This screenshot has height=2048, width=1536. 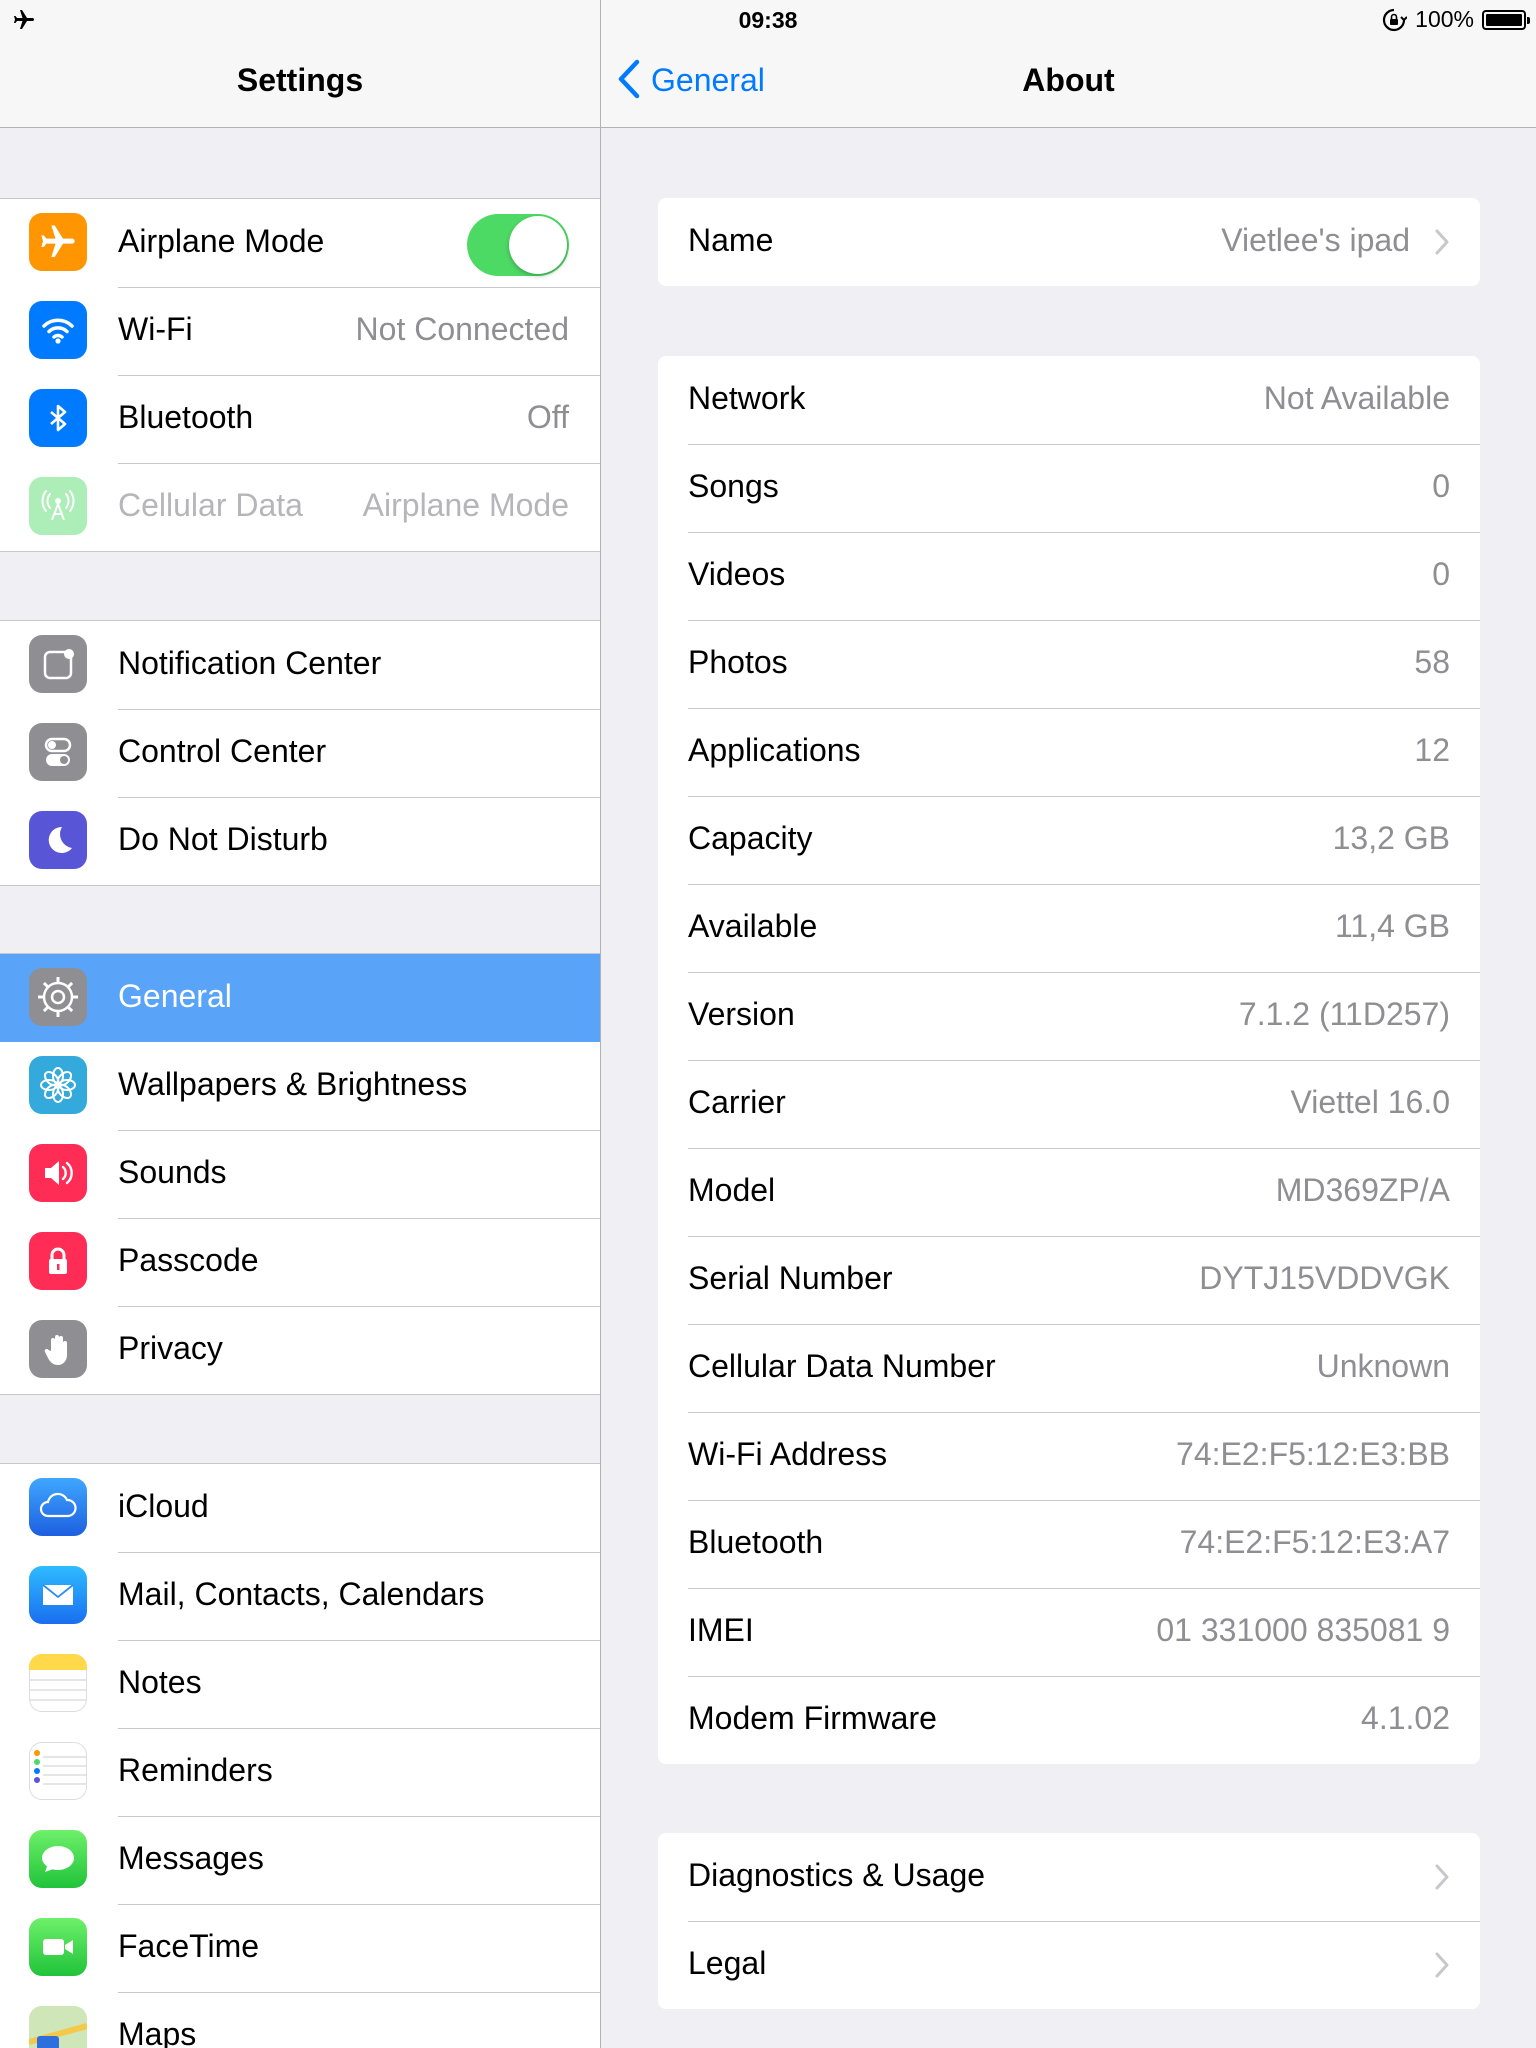 I want to click on sidebar-item-value: Airplane Mode, so click(x=465, y=505).